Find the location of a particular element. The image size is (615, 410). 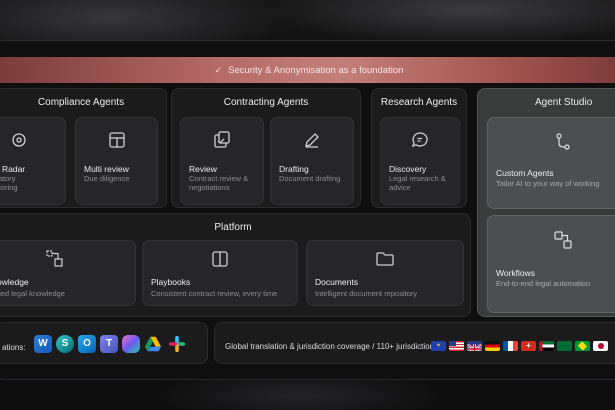

table-icon is located at coordinates (117, 140).